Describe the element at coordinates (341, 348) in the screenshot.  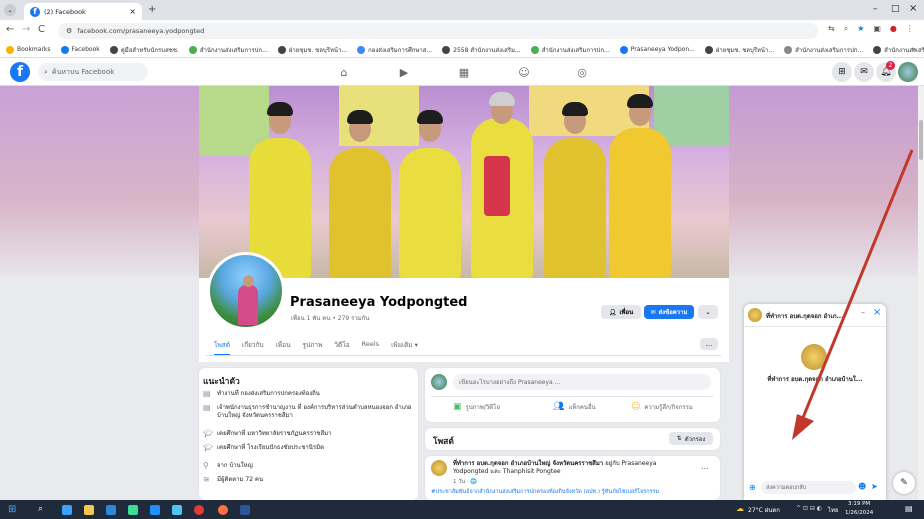
I see `profile-tab: วิดีโอ` at that location.